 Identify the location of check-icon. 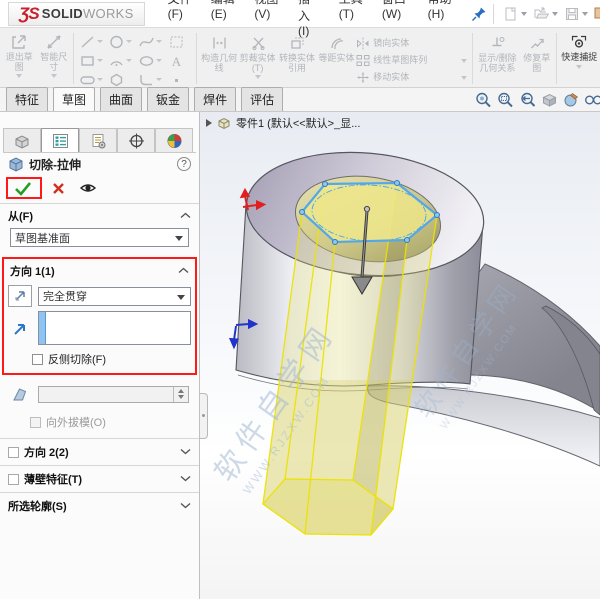
(23, 189).